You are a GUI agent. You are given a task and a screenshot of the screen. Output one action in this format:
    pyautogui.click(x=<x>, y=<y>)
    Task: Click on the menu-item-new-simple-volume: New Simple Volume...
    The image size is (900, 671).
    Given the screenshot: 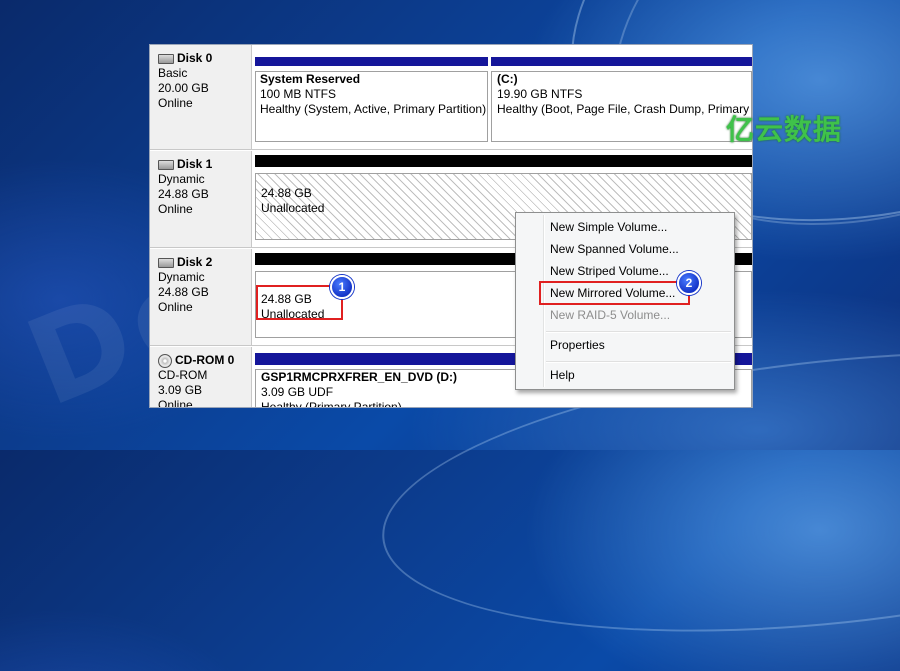 What is the action you would take?
    pyautogui.click(x=608, y=227)
    